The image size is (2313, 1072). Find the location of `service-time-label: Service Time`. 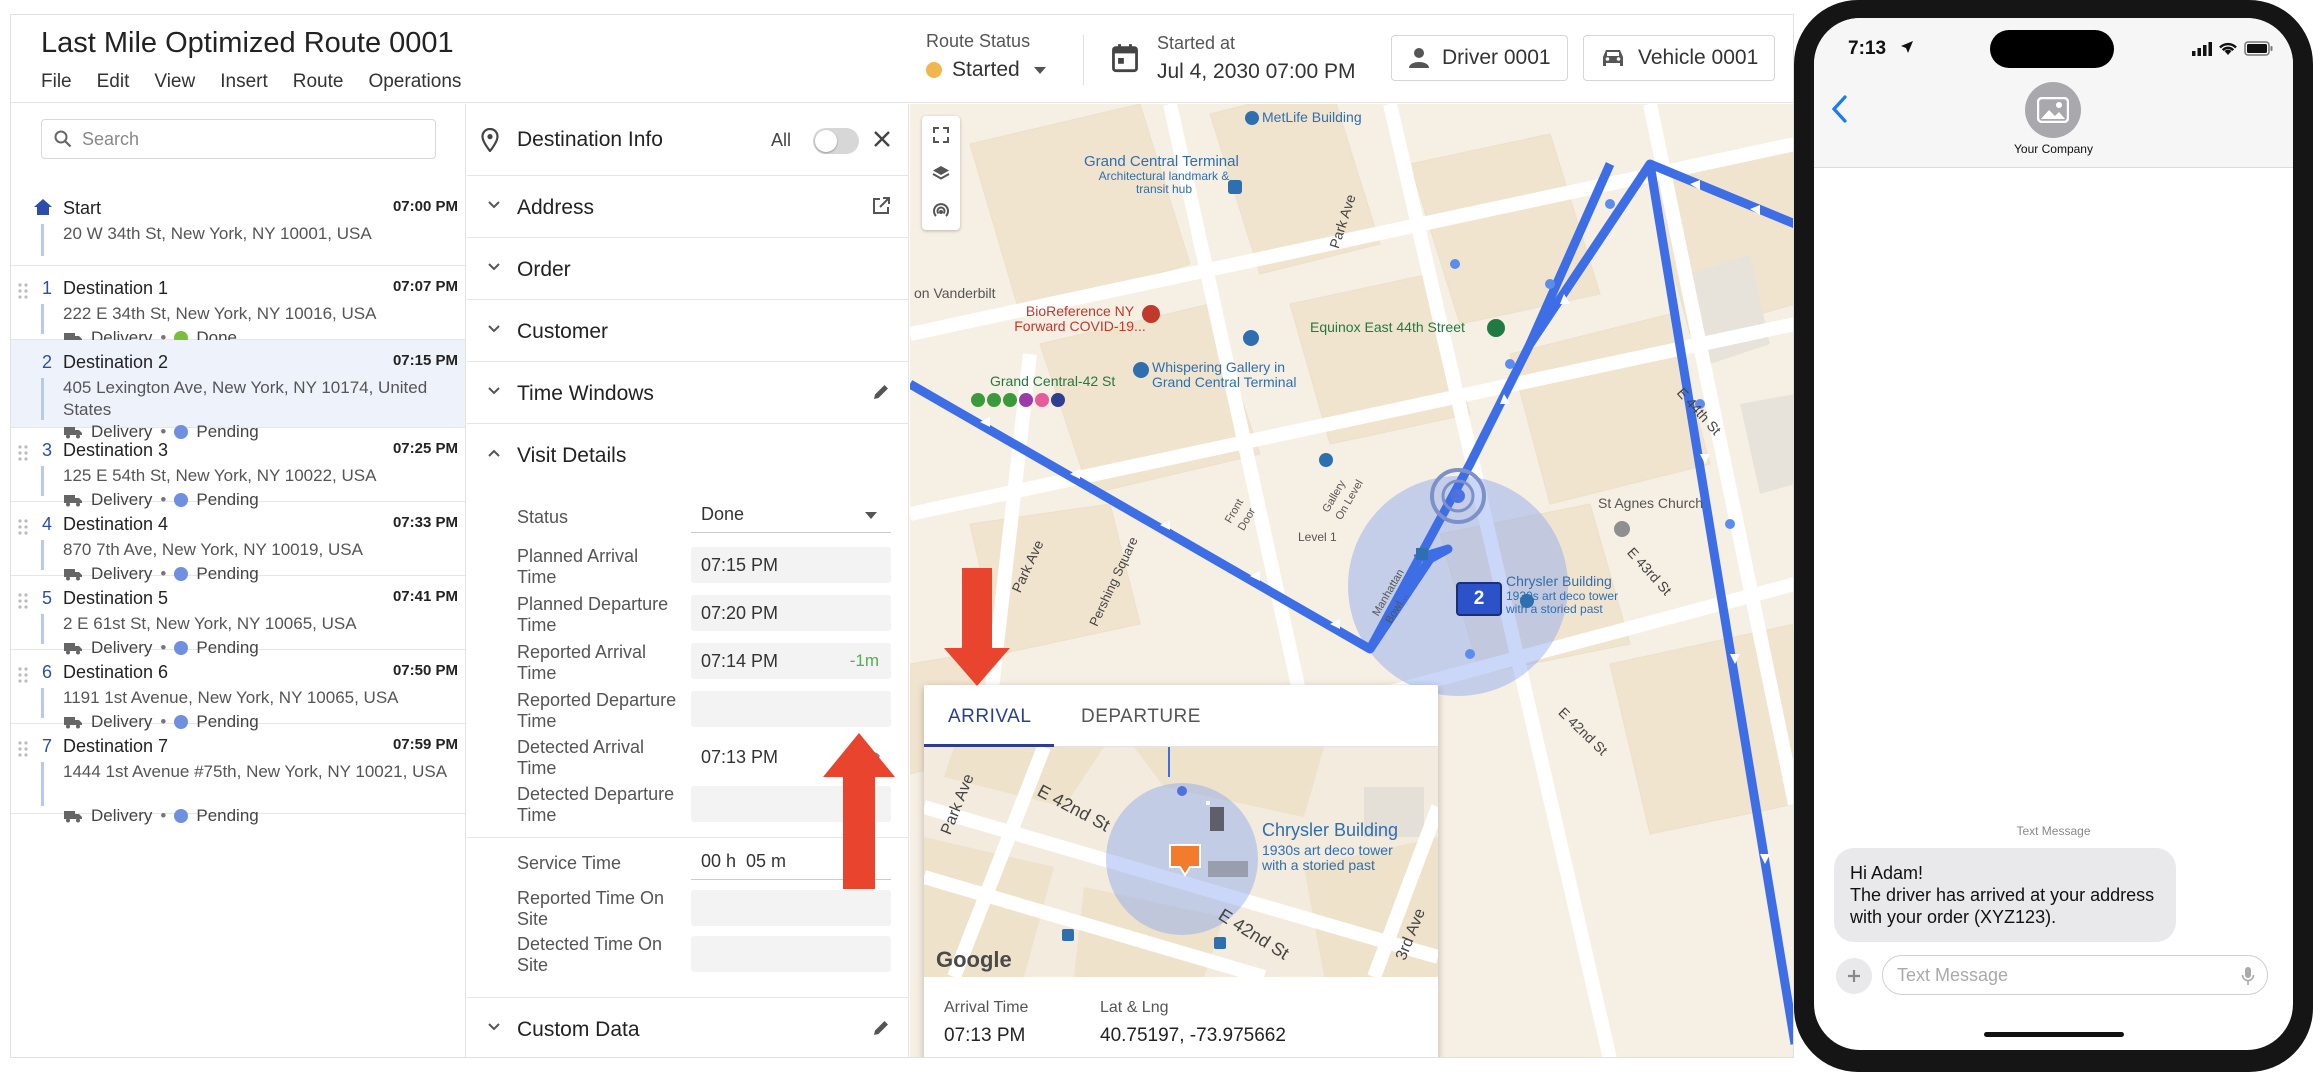

service-time-label: Service Time is located at coordinates (569, 863).